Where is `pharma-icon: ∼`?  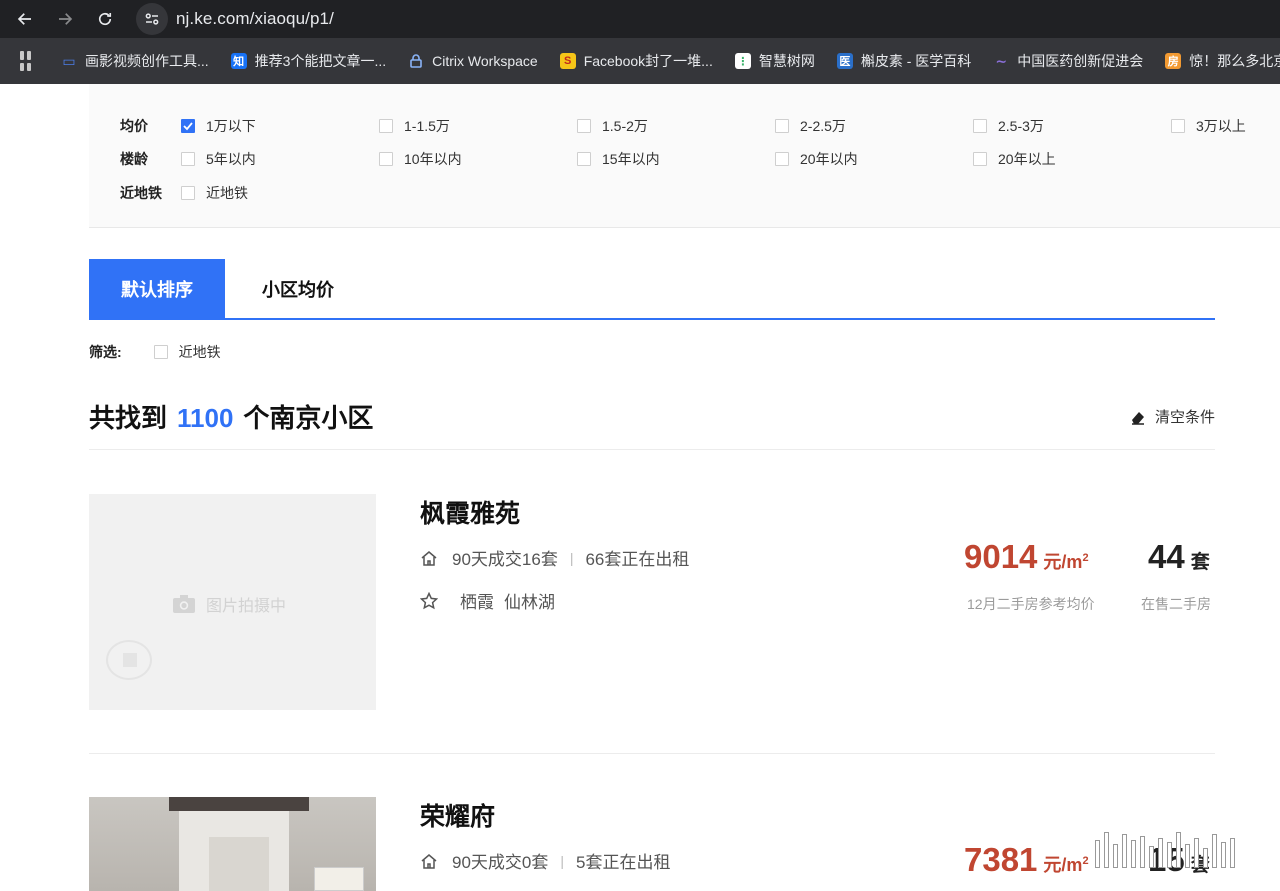
pharma-icon: ∼ is located at coordinates (1001, 60).